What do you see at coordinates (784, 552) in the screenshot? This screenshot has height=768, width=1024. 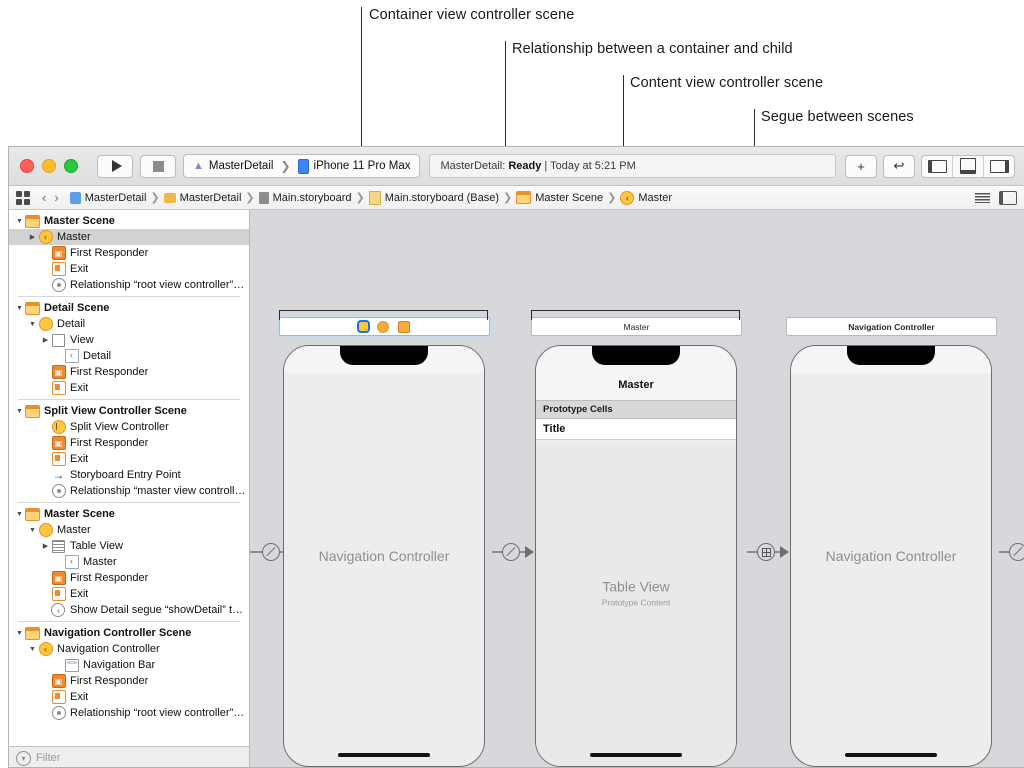 I see `arrow-head-icon` at bounding box center [784, 552].